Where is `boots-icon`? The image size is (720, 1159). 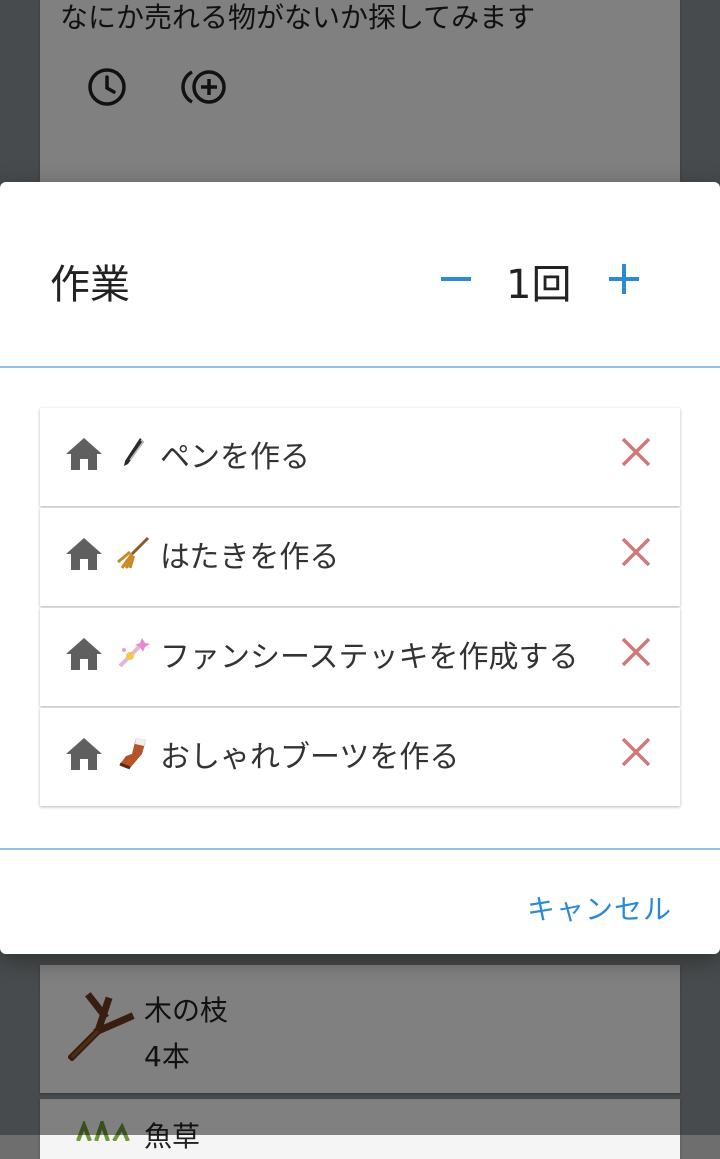 boots-icon is located at coordinates (132, 754).